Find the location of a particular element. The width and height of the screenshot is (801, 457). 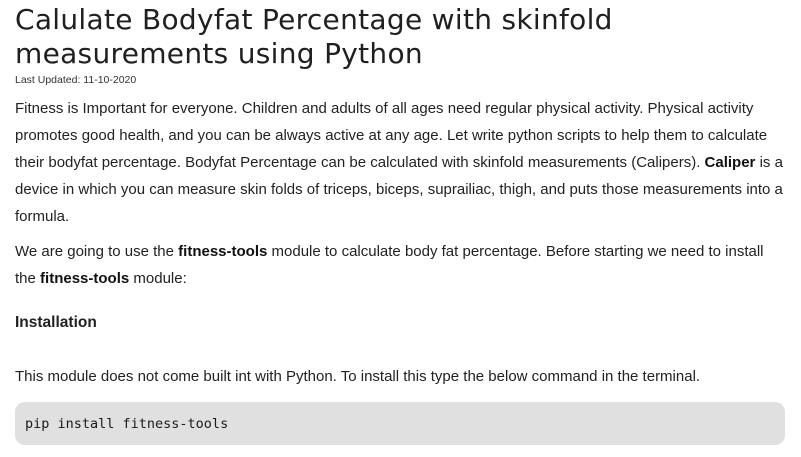

caliper-term: Caliper is located at coordinates (730, 162).